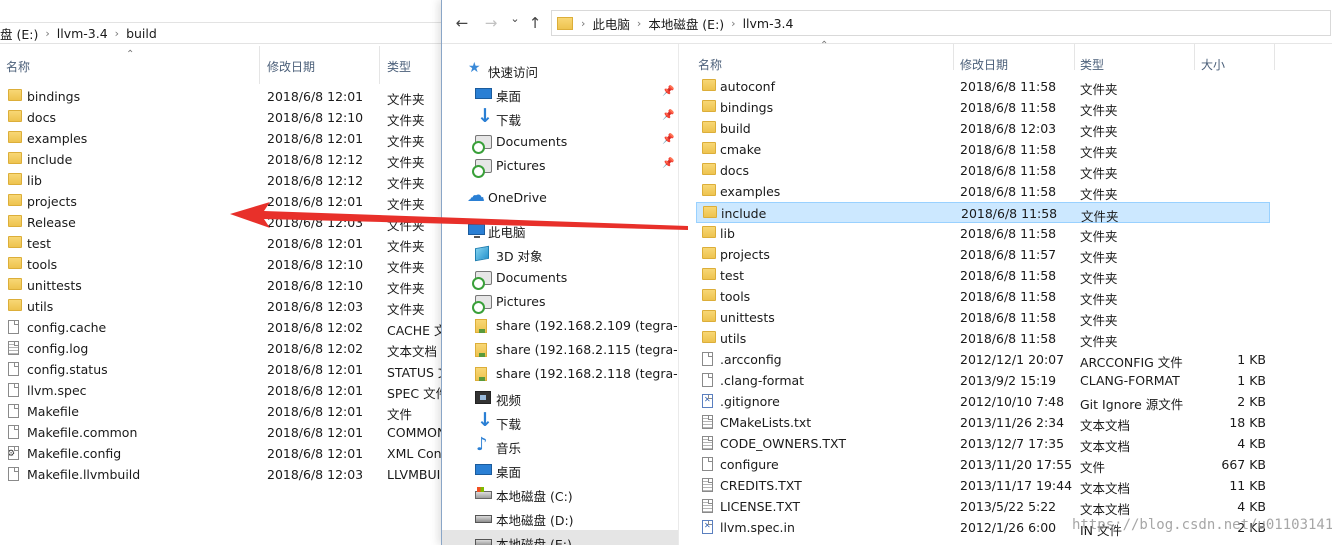  What do you see at coordinates (983, 254) in the screenshot?
I see `list-item: projects 2018/6/8 11:57 文件夹` at bounding box center [983, 254].